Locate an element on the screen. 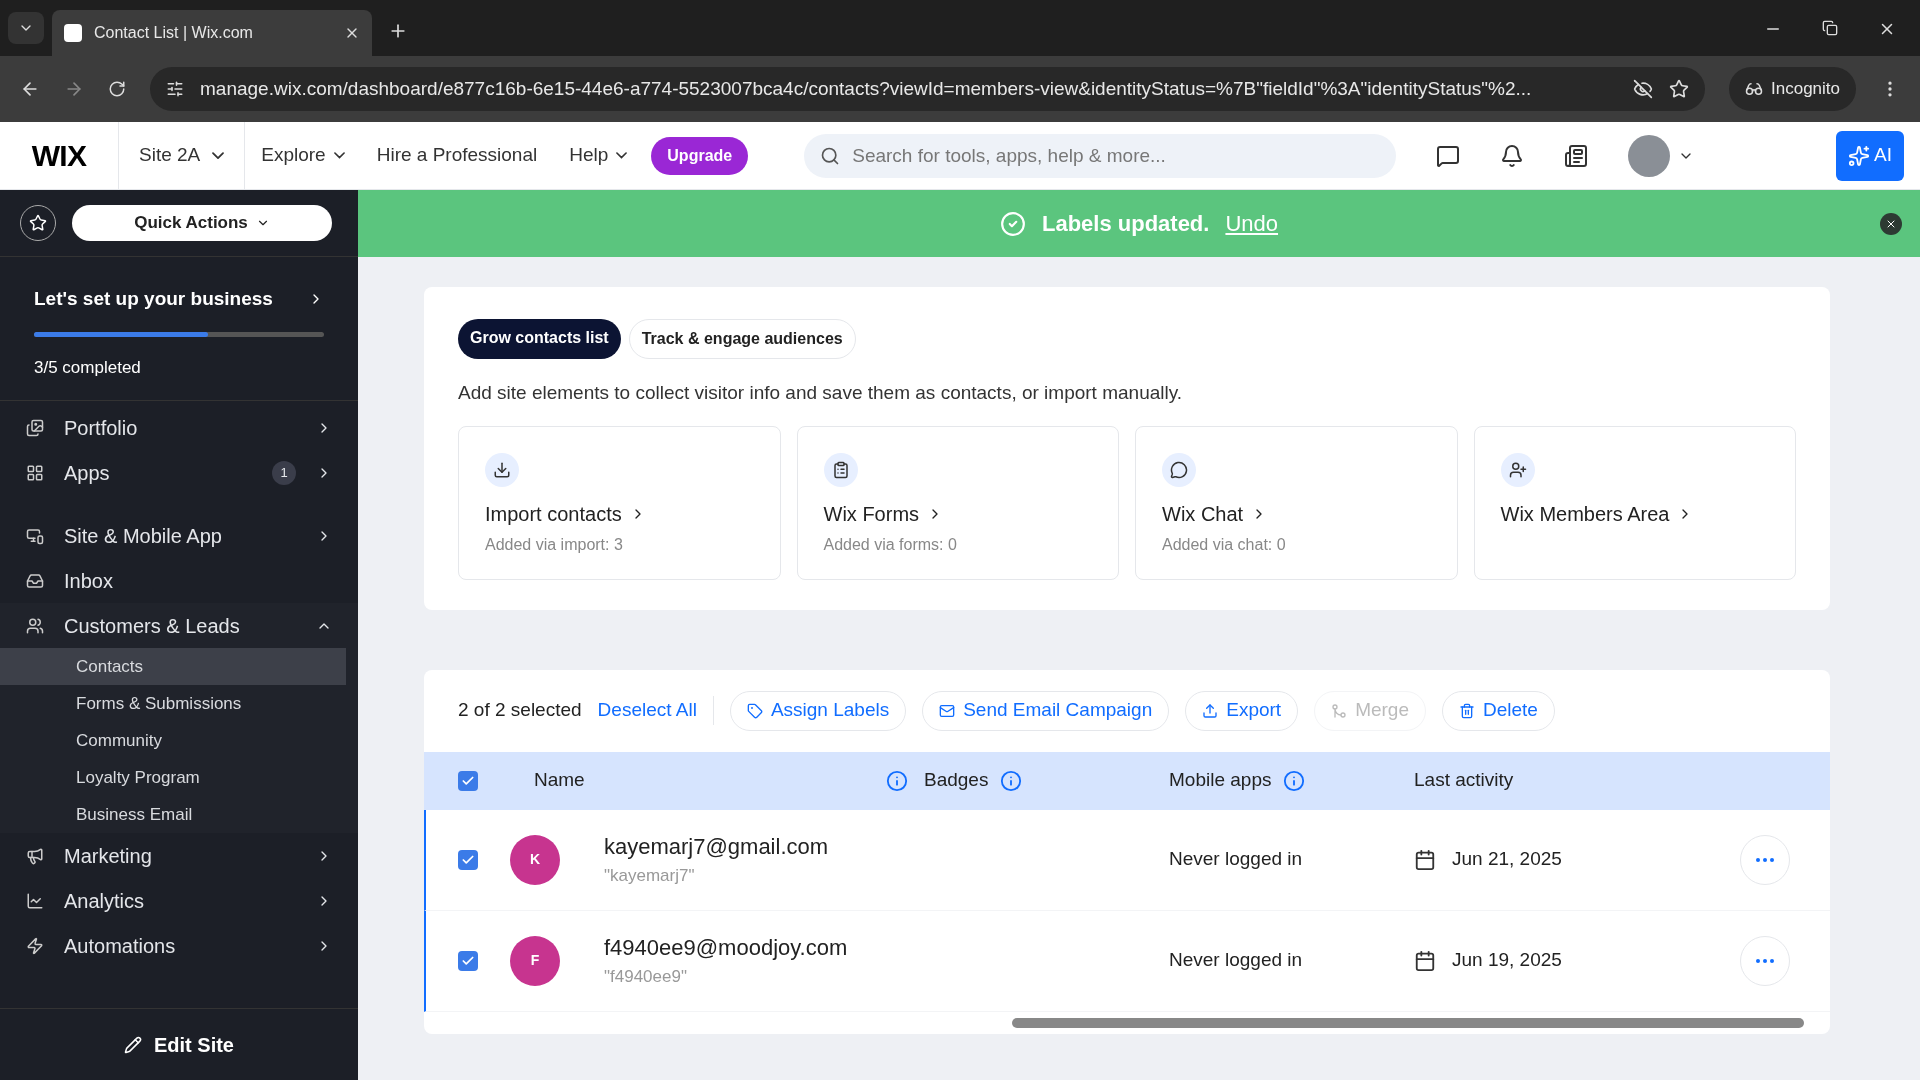 The height and width of the screenshot is (1080, 1920). toast-message: Labels updated. is located at coordinates (1125, 224).